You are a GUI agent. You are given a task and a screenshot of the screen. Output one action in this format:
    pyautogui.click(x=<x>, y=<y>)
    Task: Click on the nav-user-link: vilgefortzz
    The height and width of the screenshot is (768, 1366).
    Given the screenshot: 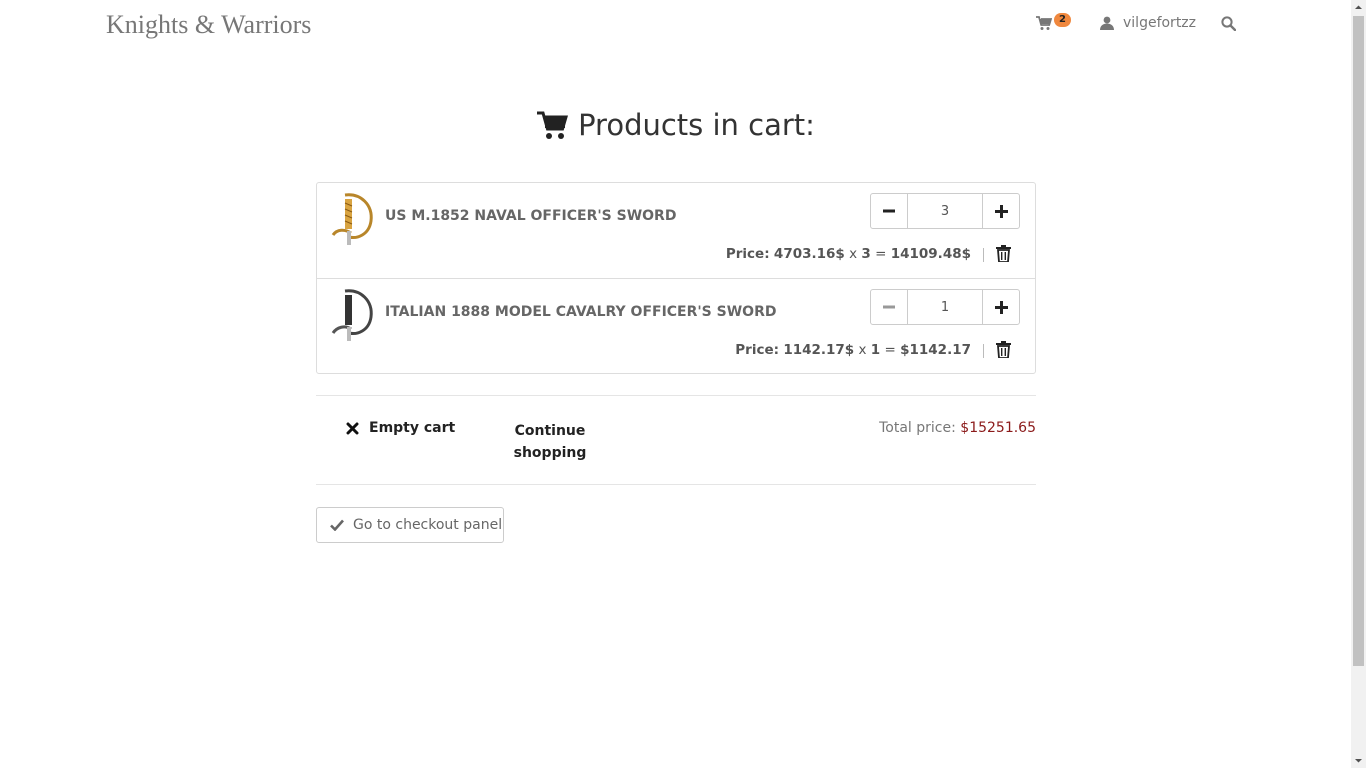 What is the action you would take?
    pyautogui.click(x=1148, y=23)
    